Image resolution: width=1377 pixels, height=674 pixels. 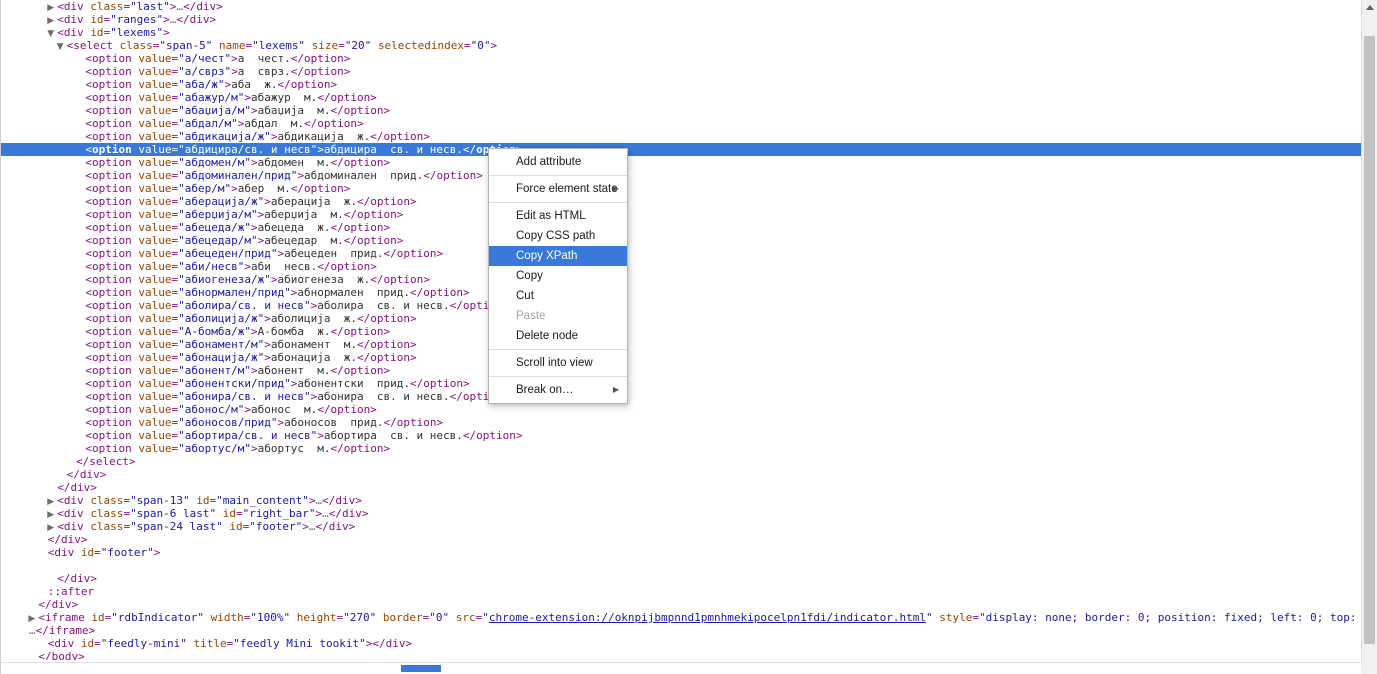 I want to click on menu-item-copy-css-path: Copy CSS path, so click(x=558, y=236).